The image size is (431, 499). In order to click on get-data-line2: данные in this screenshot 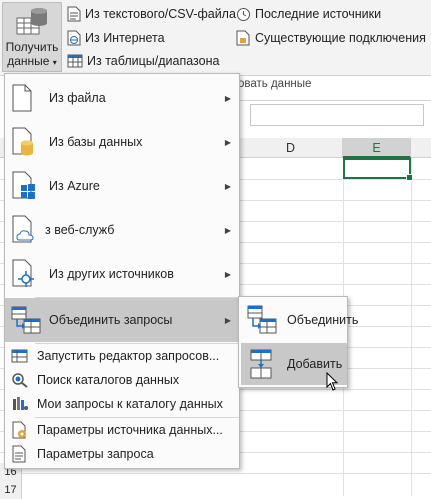, I will do `click(28, 61)`.